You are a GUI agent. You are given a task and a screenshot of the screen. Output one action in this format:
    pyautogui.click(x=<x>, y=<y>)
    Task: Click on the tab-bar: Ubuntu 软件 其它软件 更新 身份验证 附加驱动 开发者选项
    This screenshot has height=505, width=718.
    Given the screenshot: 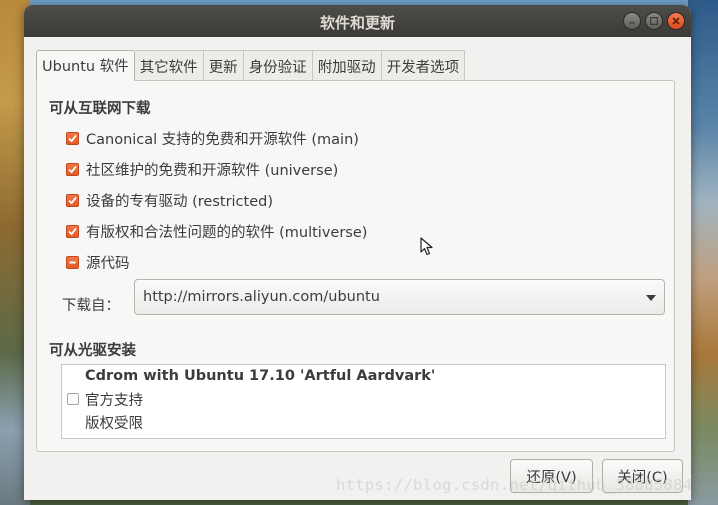 What is the action you would take?
    pyautogui.click(x=251, y=65)
    